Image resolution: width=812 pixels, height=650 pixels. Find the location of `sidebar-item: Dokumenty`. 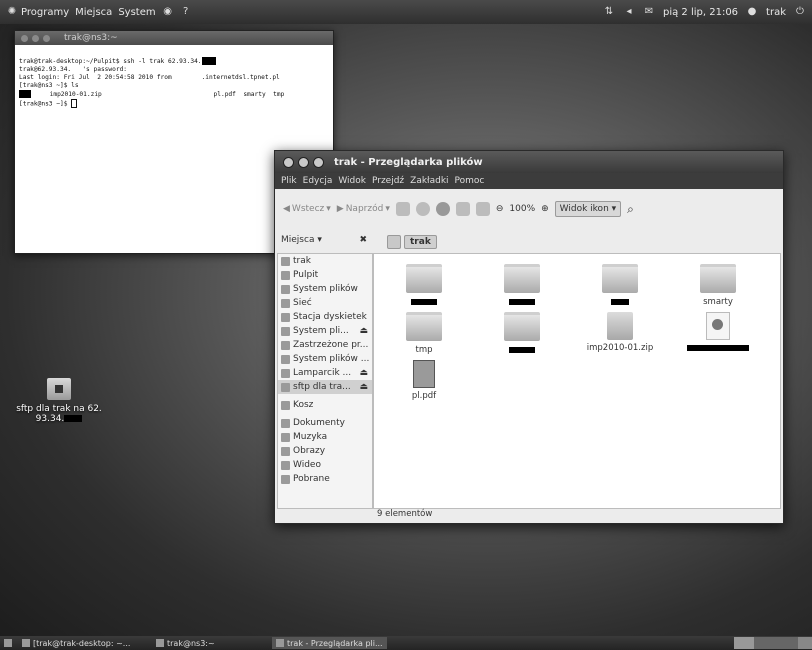

sidebar-item: Dokumenty is located at coordinates (325, 423).